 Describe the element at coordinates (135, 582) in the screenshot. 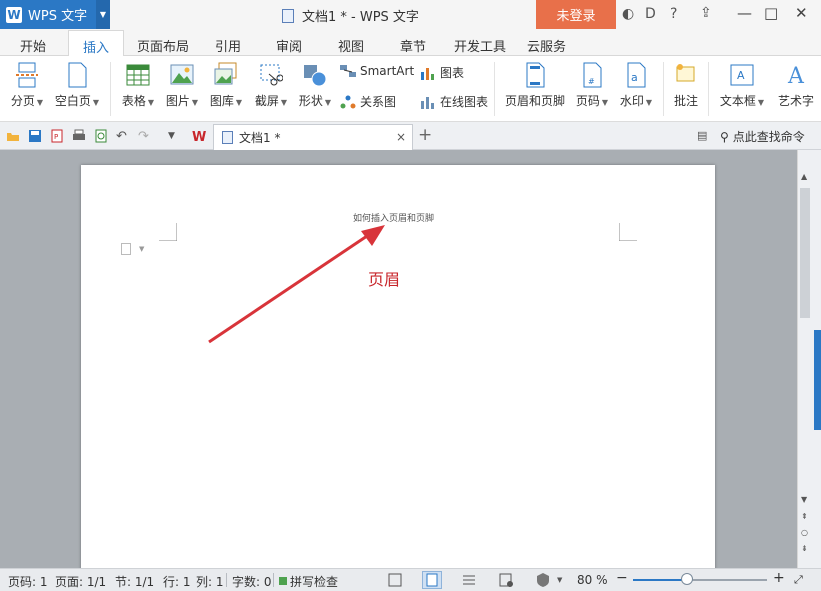

I see `status-section: 节: 1/1` at that location.